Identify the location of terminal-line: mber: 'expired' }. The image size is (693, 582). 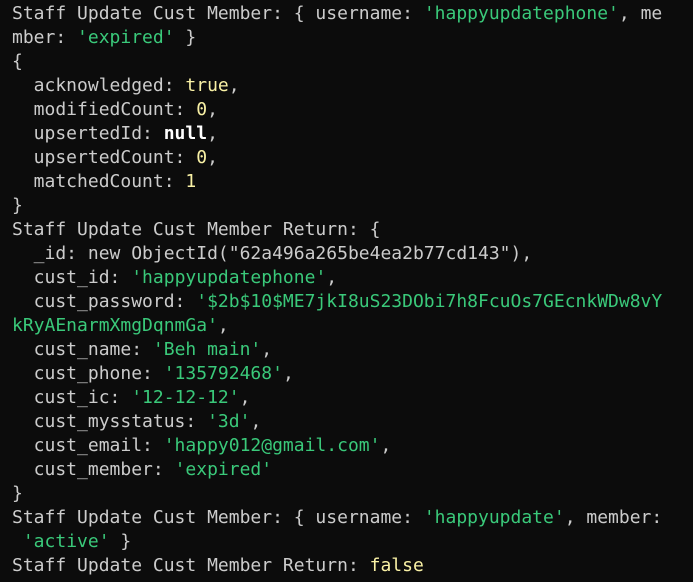
(352, 38).